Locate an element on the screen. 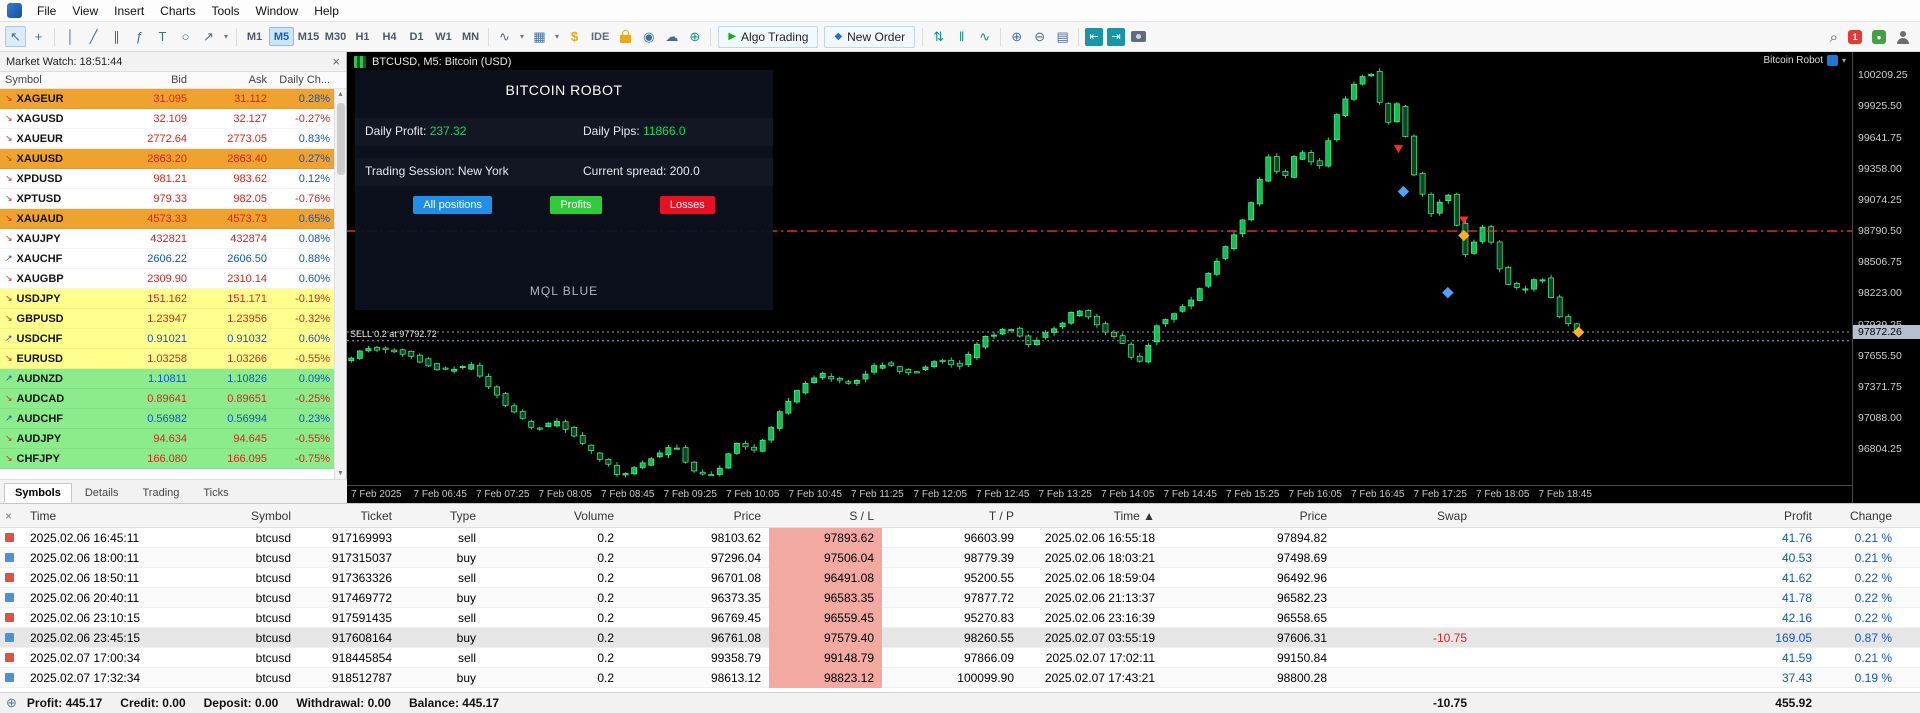 The height and width of the screenshot is (713, 1920). sort-icon: ⇅ is located at coordinates (938, 36).